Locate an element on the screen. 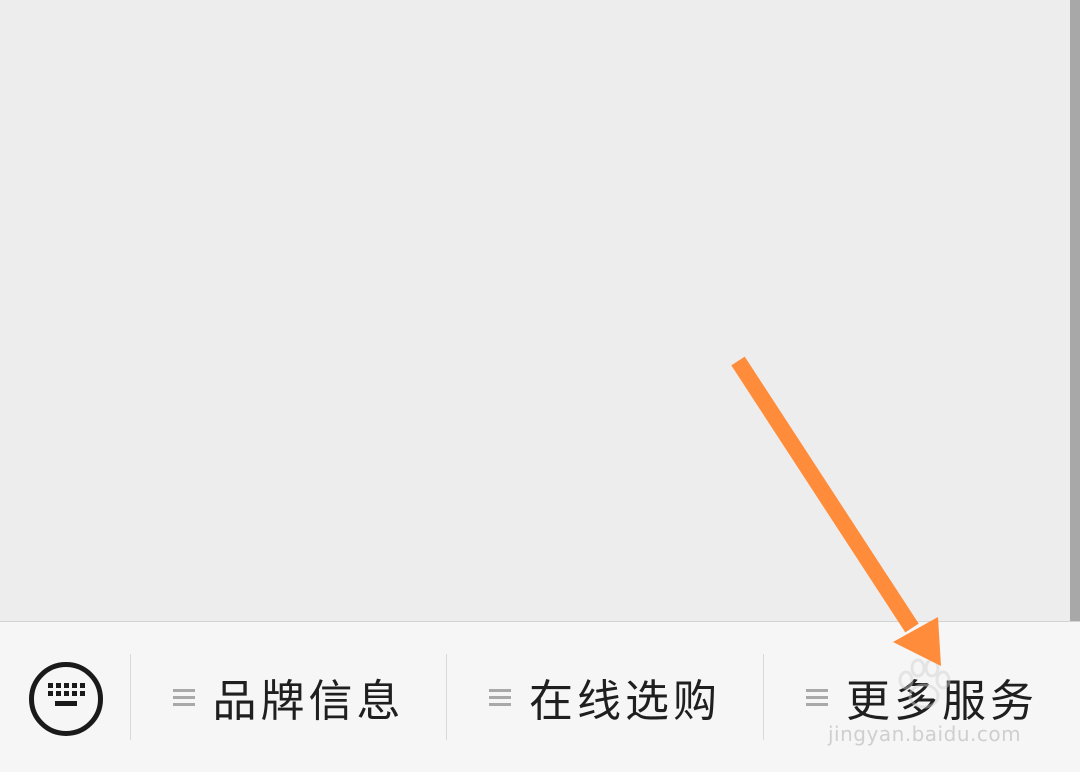  menu-item-label: 在线选购 is located at coordinates (625, 701).